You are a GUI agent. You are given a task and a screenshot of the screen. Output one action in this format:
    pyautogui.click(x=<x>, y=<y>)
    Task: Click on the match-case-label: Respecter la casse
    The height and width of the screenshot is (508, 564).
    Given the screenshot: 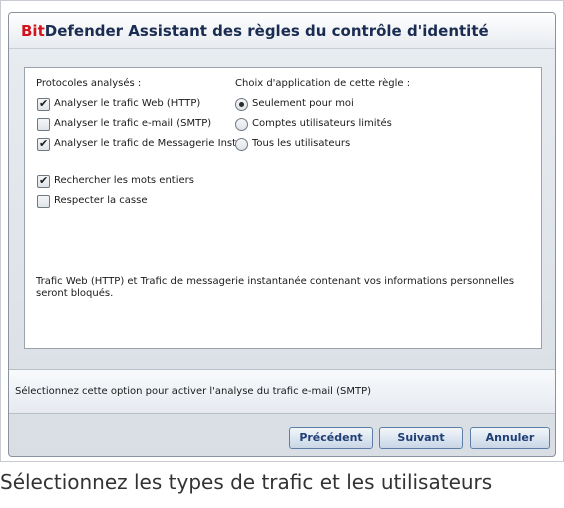 What is the action you would take?
    pyautogui.click(x=101, y=200)
    